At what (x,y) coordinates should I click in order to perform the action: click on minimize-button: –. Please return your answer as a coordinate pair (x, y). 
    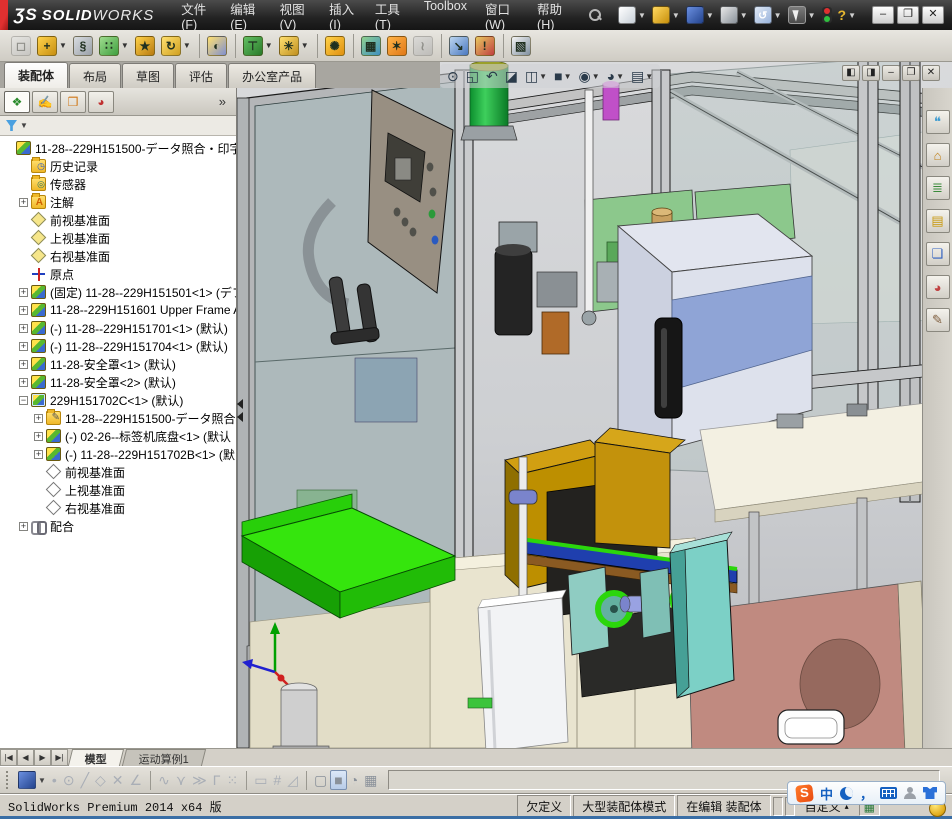
    Looking at the image, I should click on (883, 15).